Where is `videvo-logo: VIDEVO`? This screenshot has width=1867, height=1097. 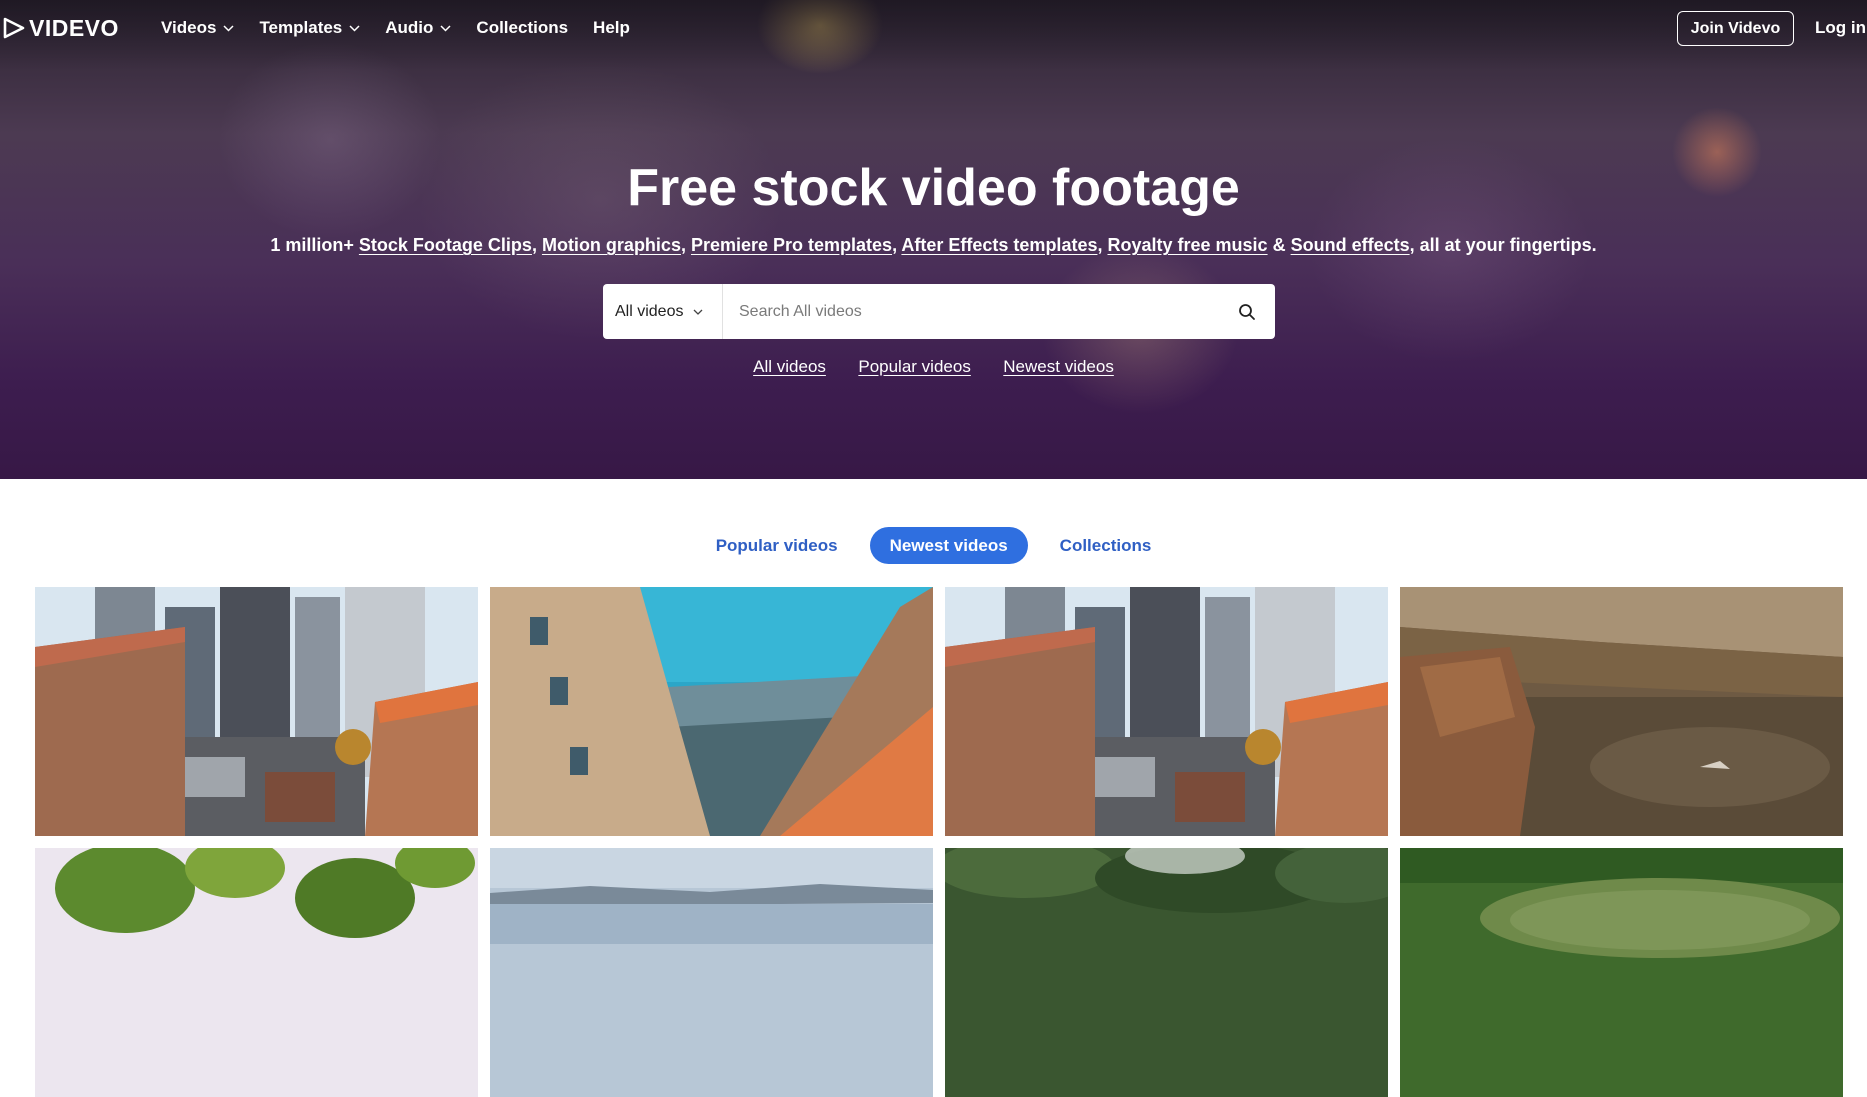 videvo-logo: VIDEVO is located at coordinates (60, 28).